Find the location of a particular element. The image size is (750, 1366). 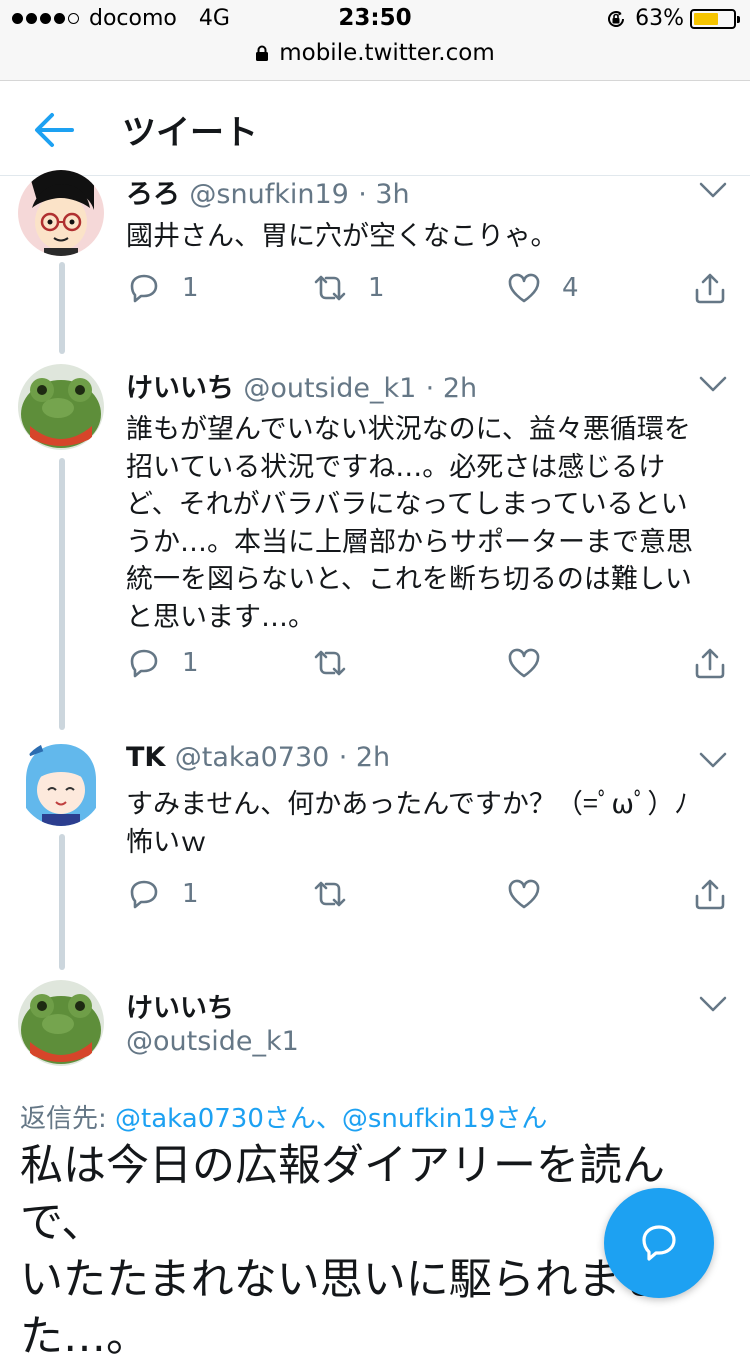

tweet-text: 國井さん、胃に穴が空くなこりゃ。 is located at coordinates (426, 237).